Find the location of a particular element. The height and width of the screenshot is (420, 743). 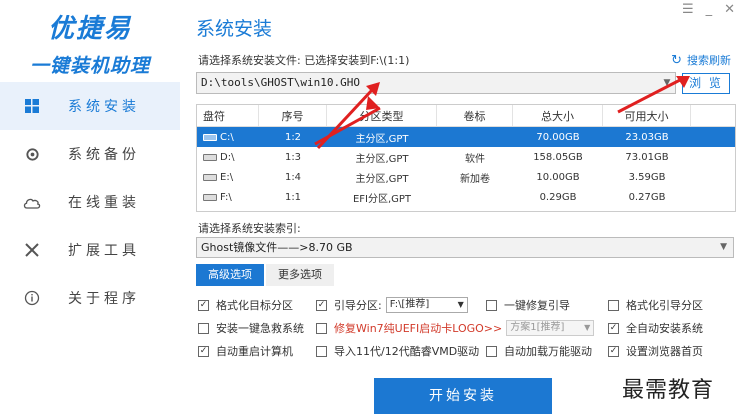

table-cell: 158.05GB is located at coordinates (558, 157).